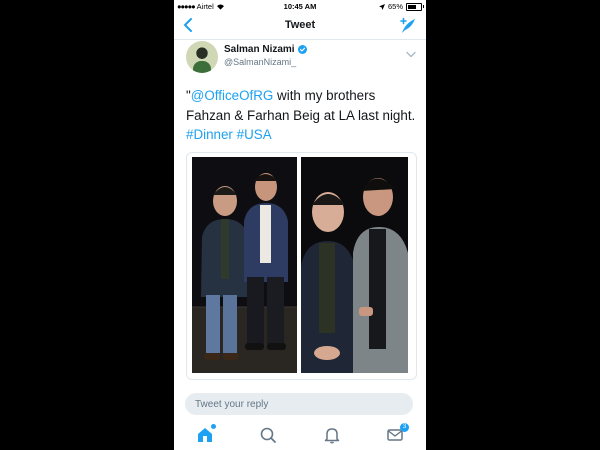  What do you see at coordinates (209, 134) in the screenshot?
I see `hashtag-link: #Dinner` at bounding box center [209, 134].